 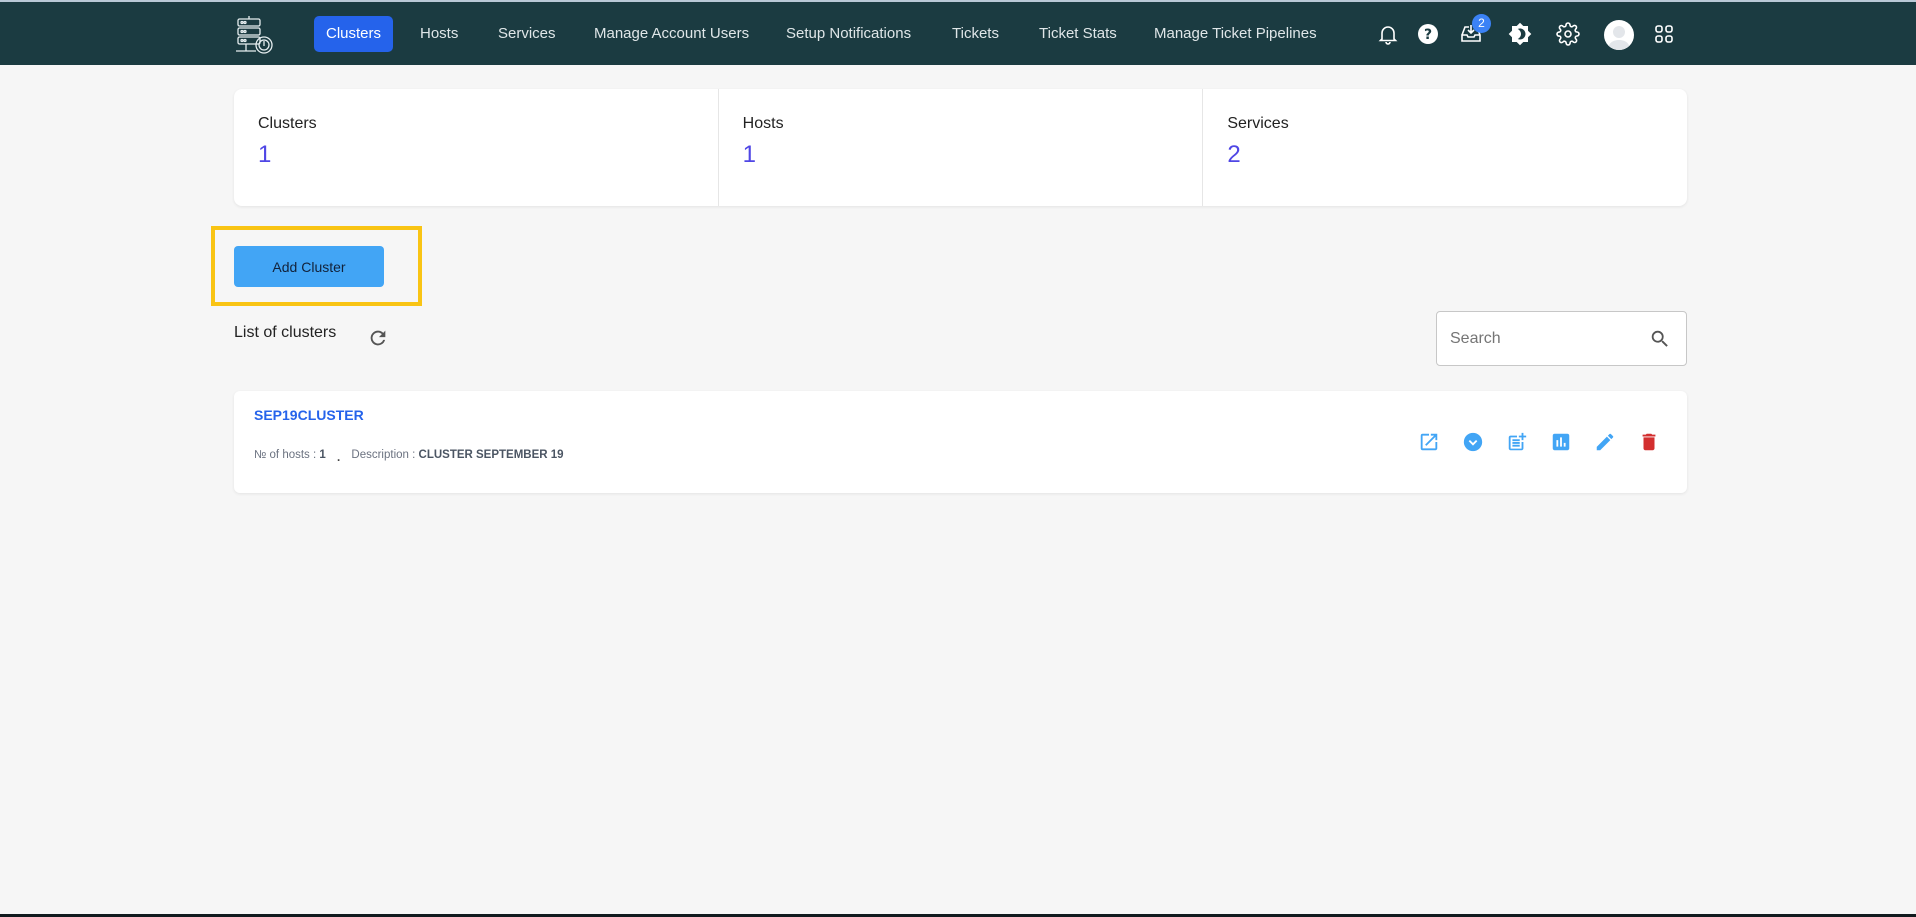 What do you see at coordinates (254, 35) in the screenshot?
I see `logo-icon` at bounding box center [254, 35].